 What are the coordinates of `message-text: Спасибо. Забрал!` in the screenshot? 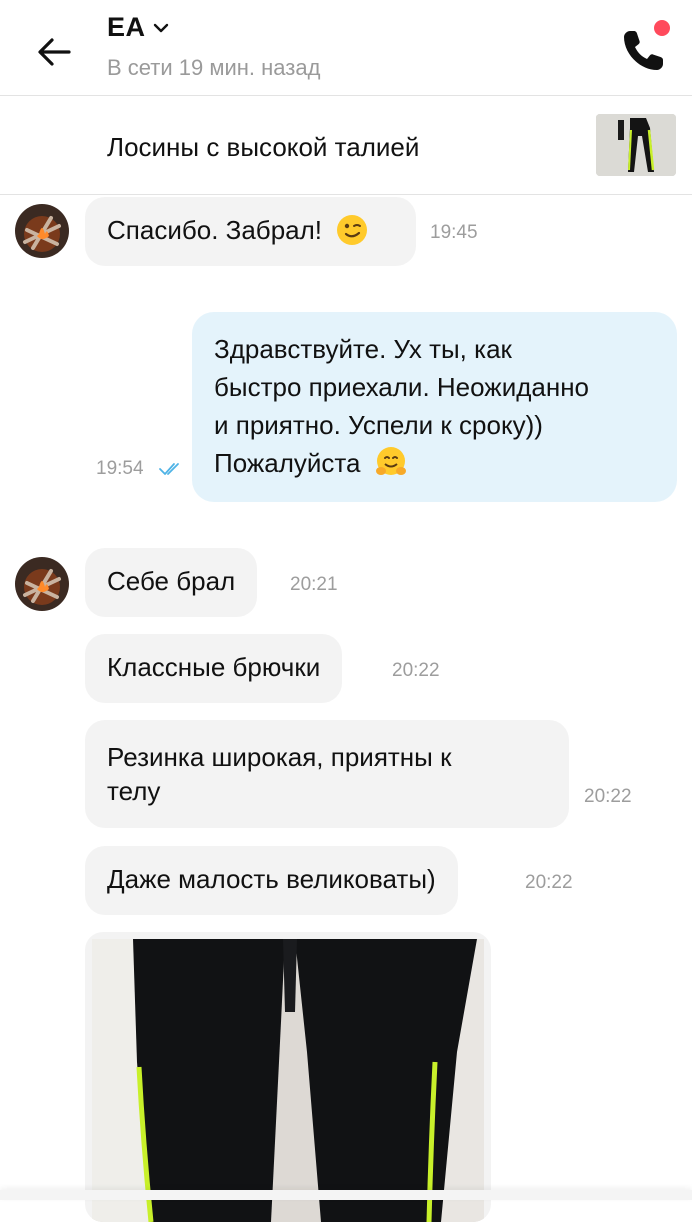 It's located at (215, 230).